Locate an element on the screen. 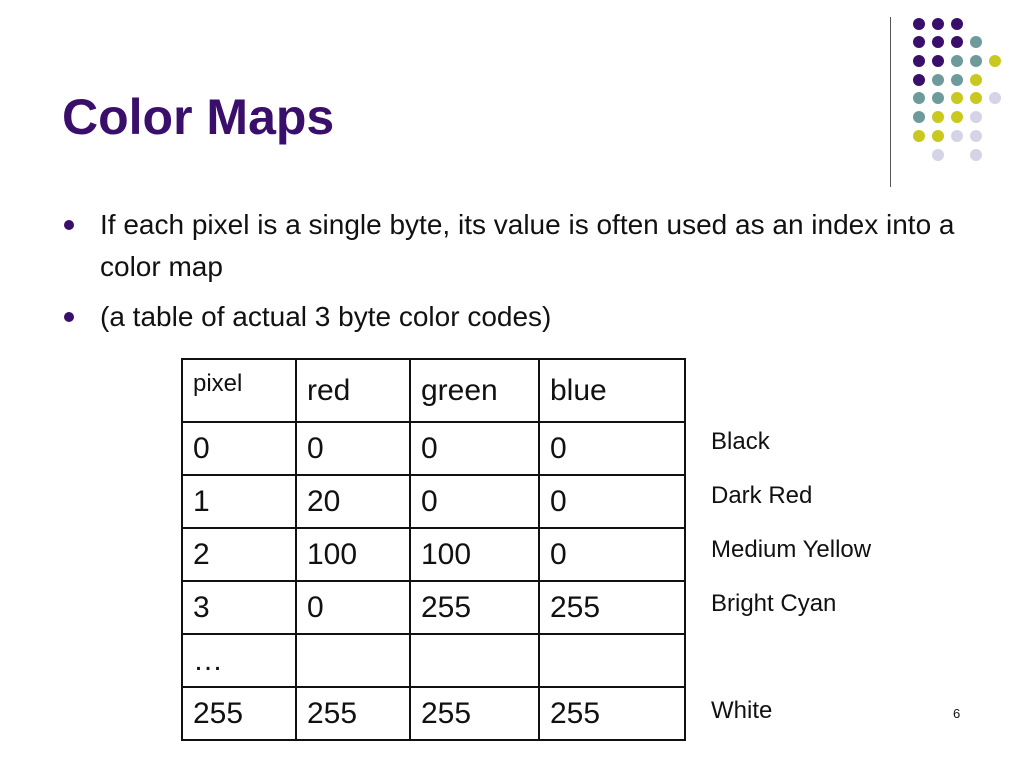 The height and width of the screenshot is (768, 1024). title-divider-line is located at coordinates (890, 102).